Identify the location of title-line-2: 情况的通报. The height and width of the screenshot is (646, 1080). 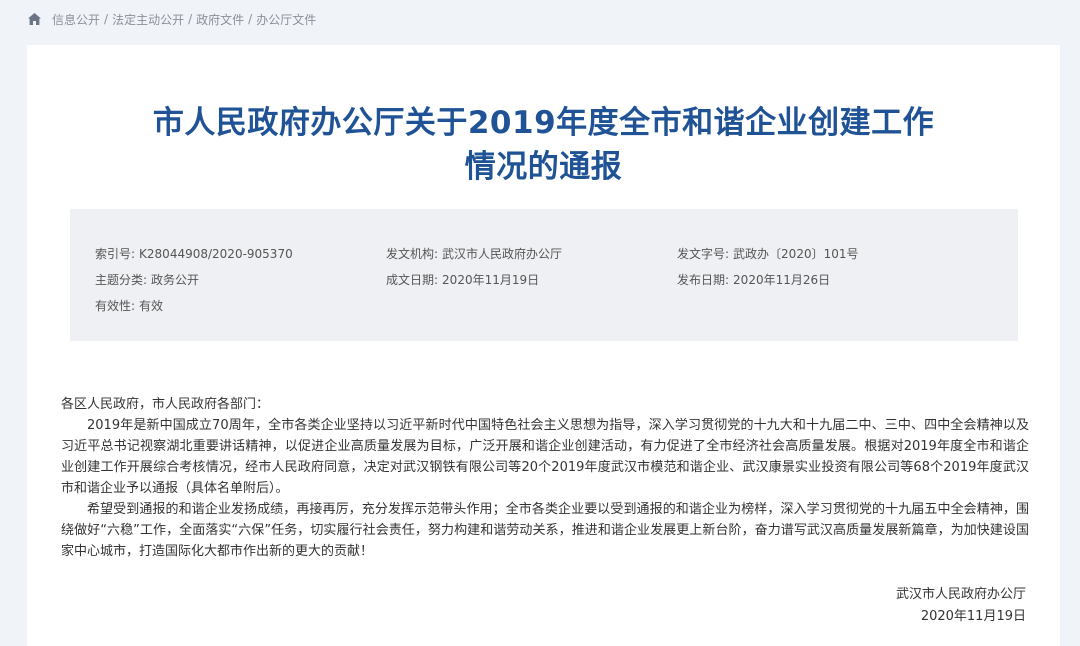
(543, 167).